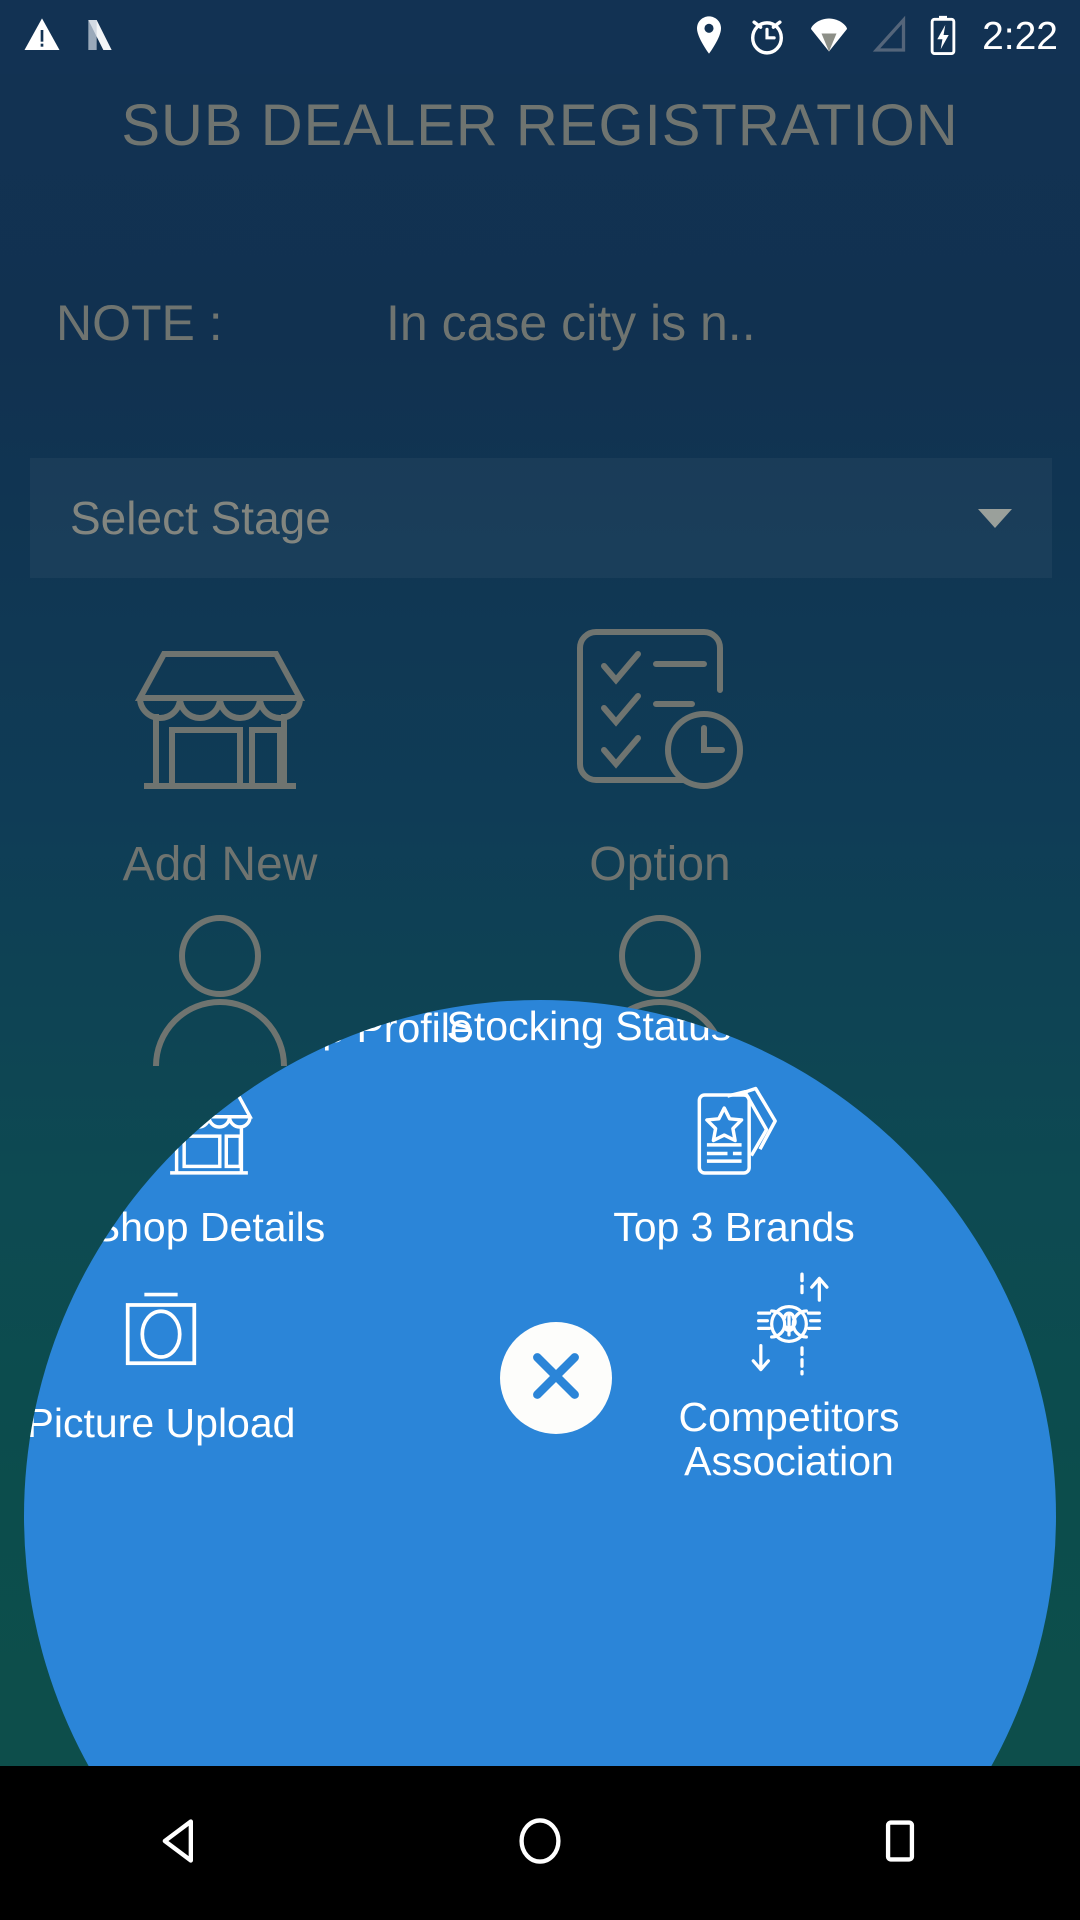  Describe the element at coordinates (100, 37) in the screenshot. I see `nvidia-n-icon` at that location.